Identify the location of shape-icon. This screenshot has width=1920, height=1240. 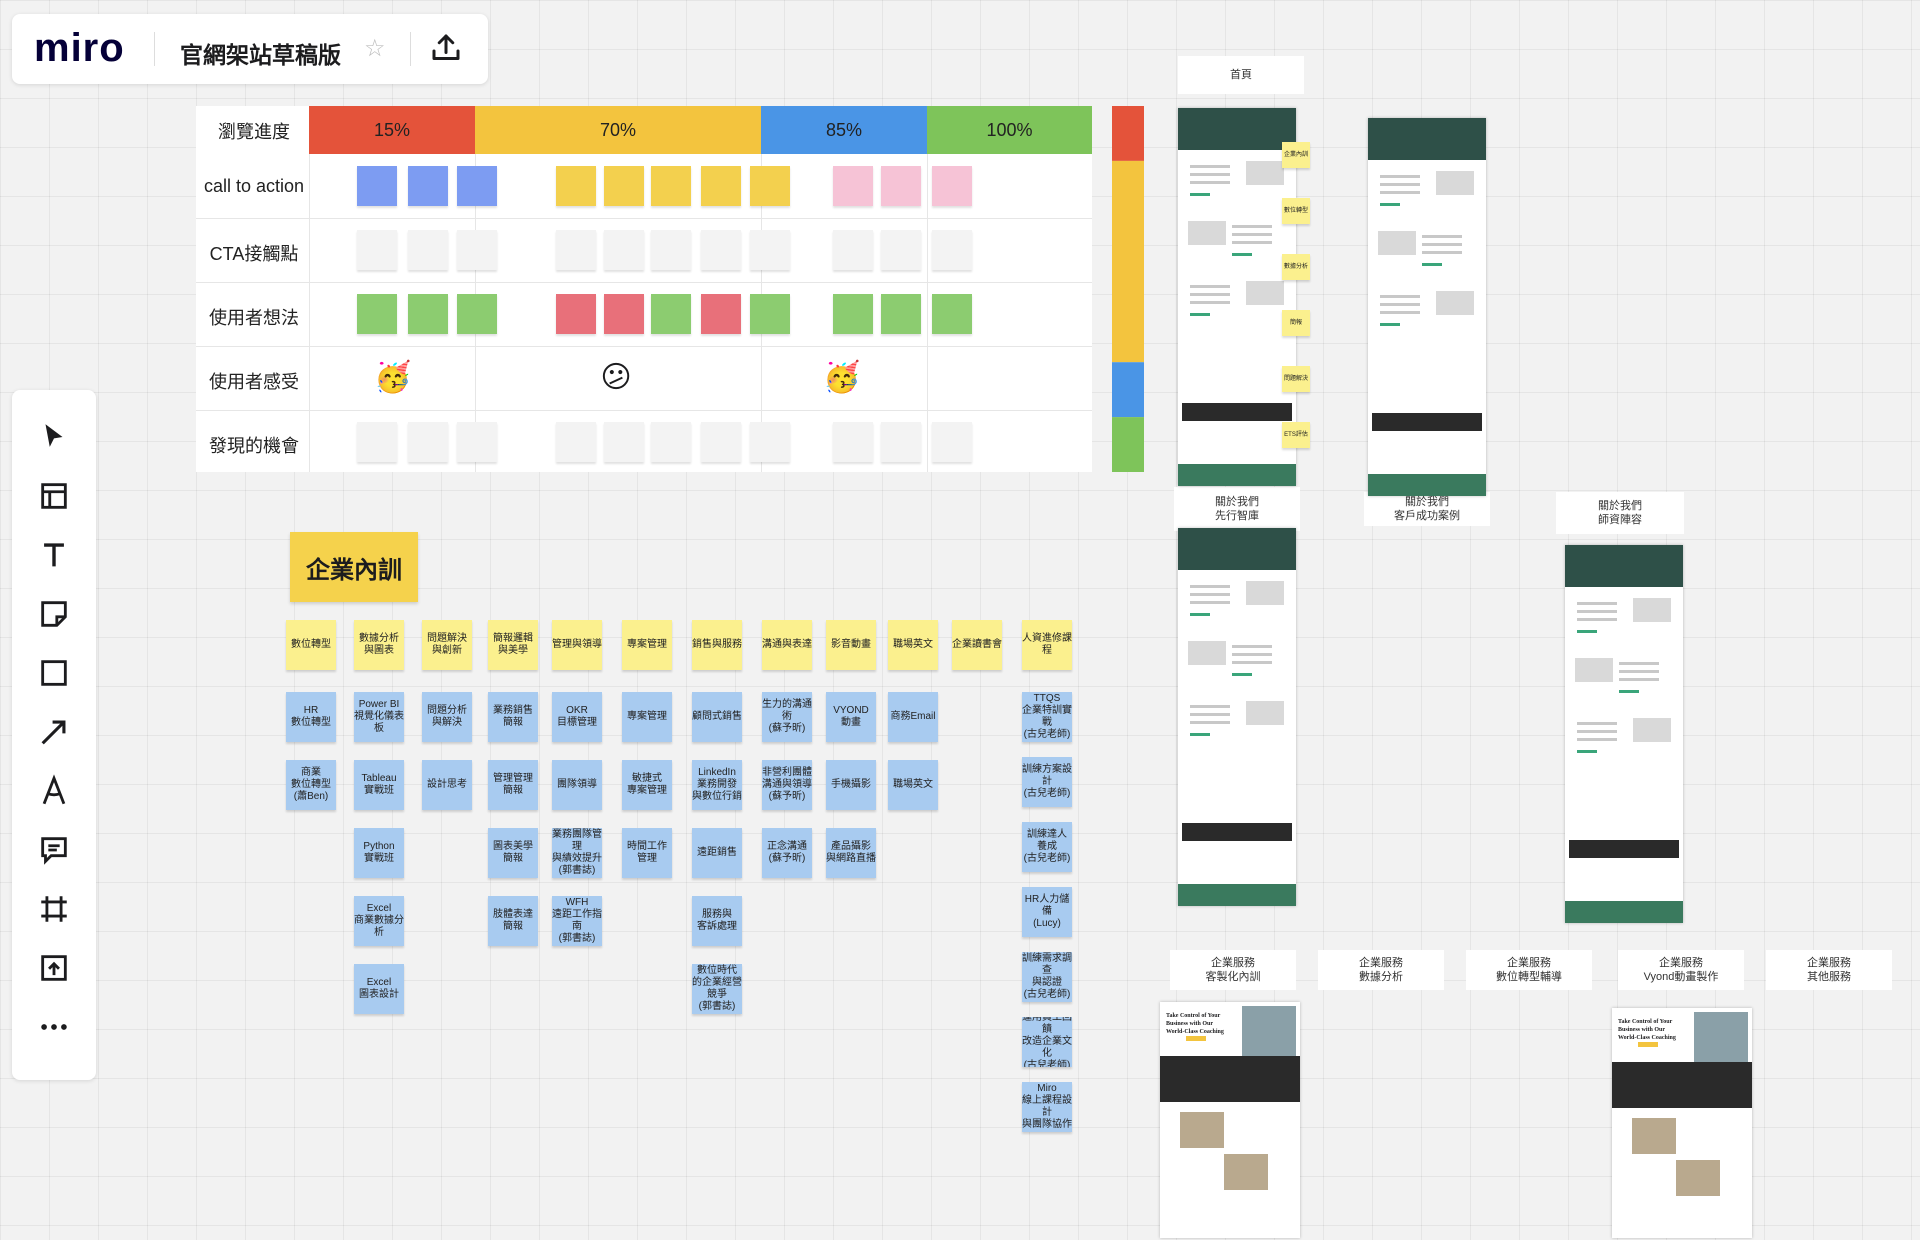
(54, 673).